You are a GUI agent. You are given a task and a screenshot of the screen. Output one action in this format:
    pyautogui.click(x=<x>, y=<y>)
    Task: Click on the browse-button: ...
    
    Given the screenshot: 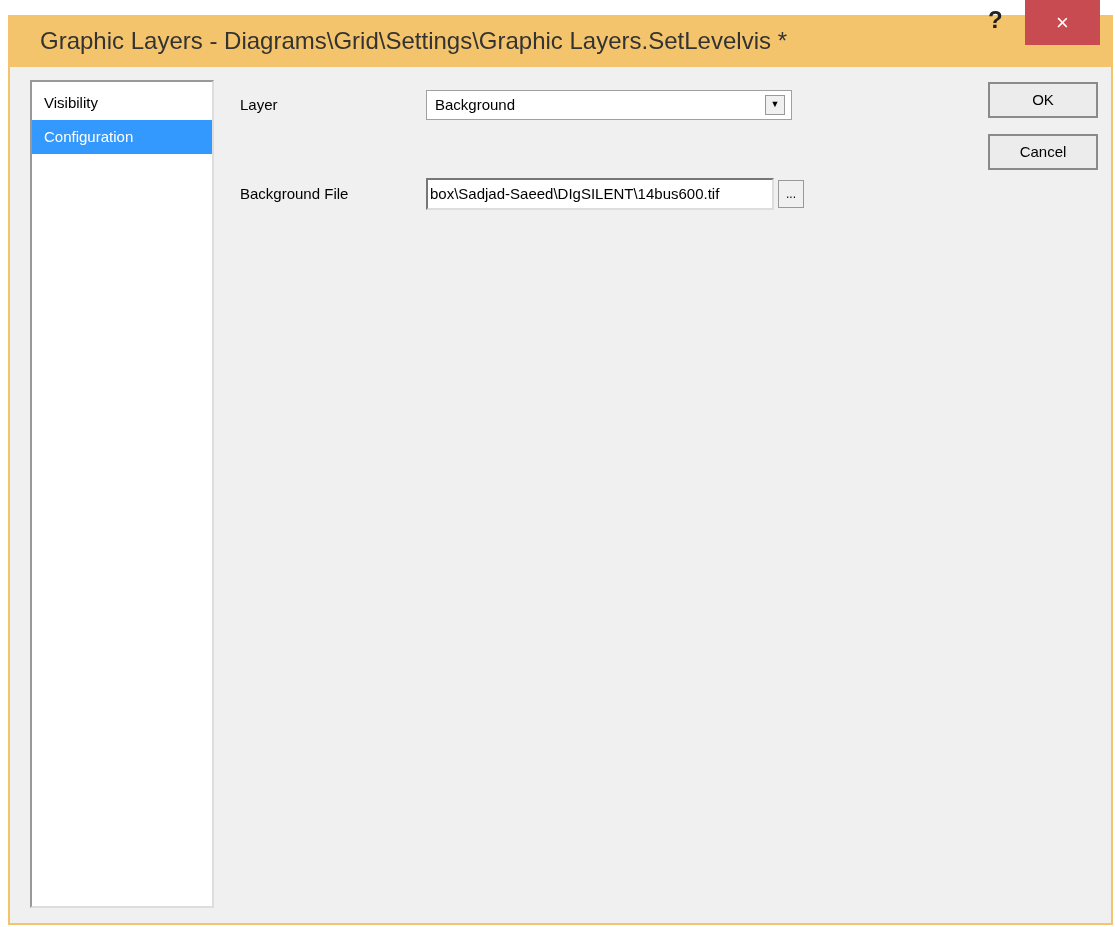 What is the action you would take?
    pyautogui.click(x=791, y=194)
    